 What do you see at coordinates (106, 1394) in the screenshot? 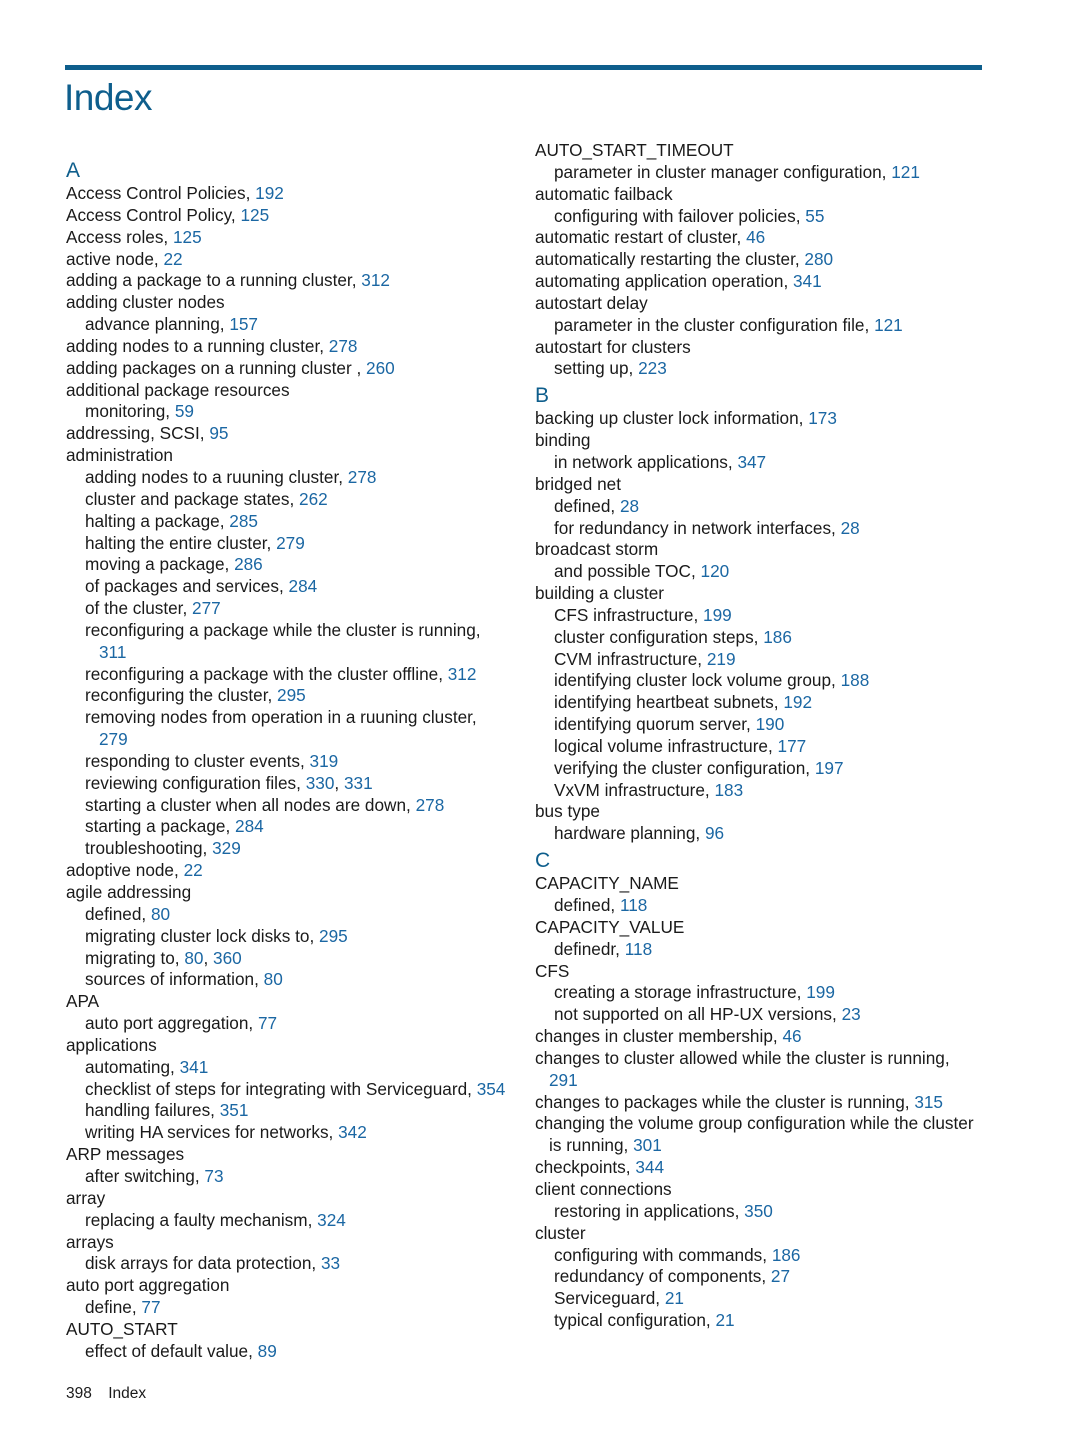
I see `page-footer: 398 Index` at bounding box center [106, 1394].